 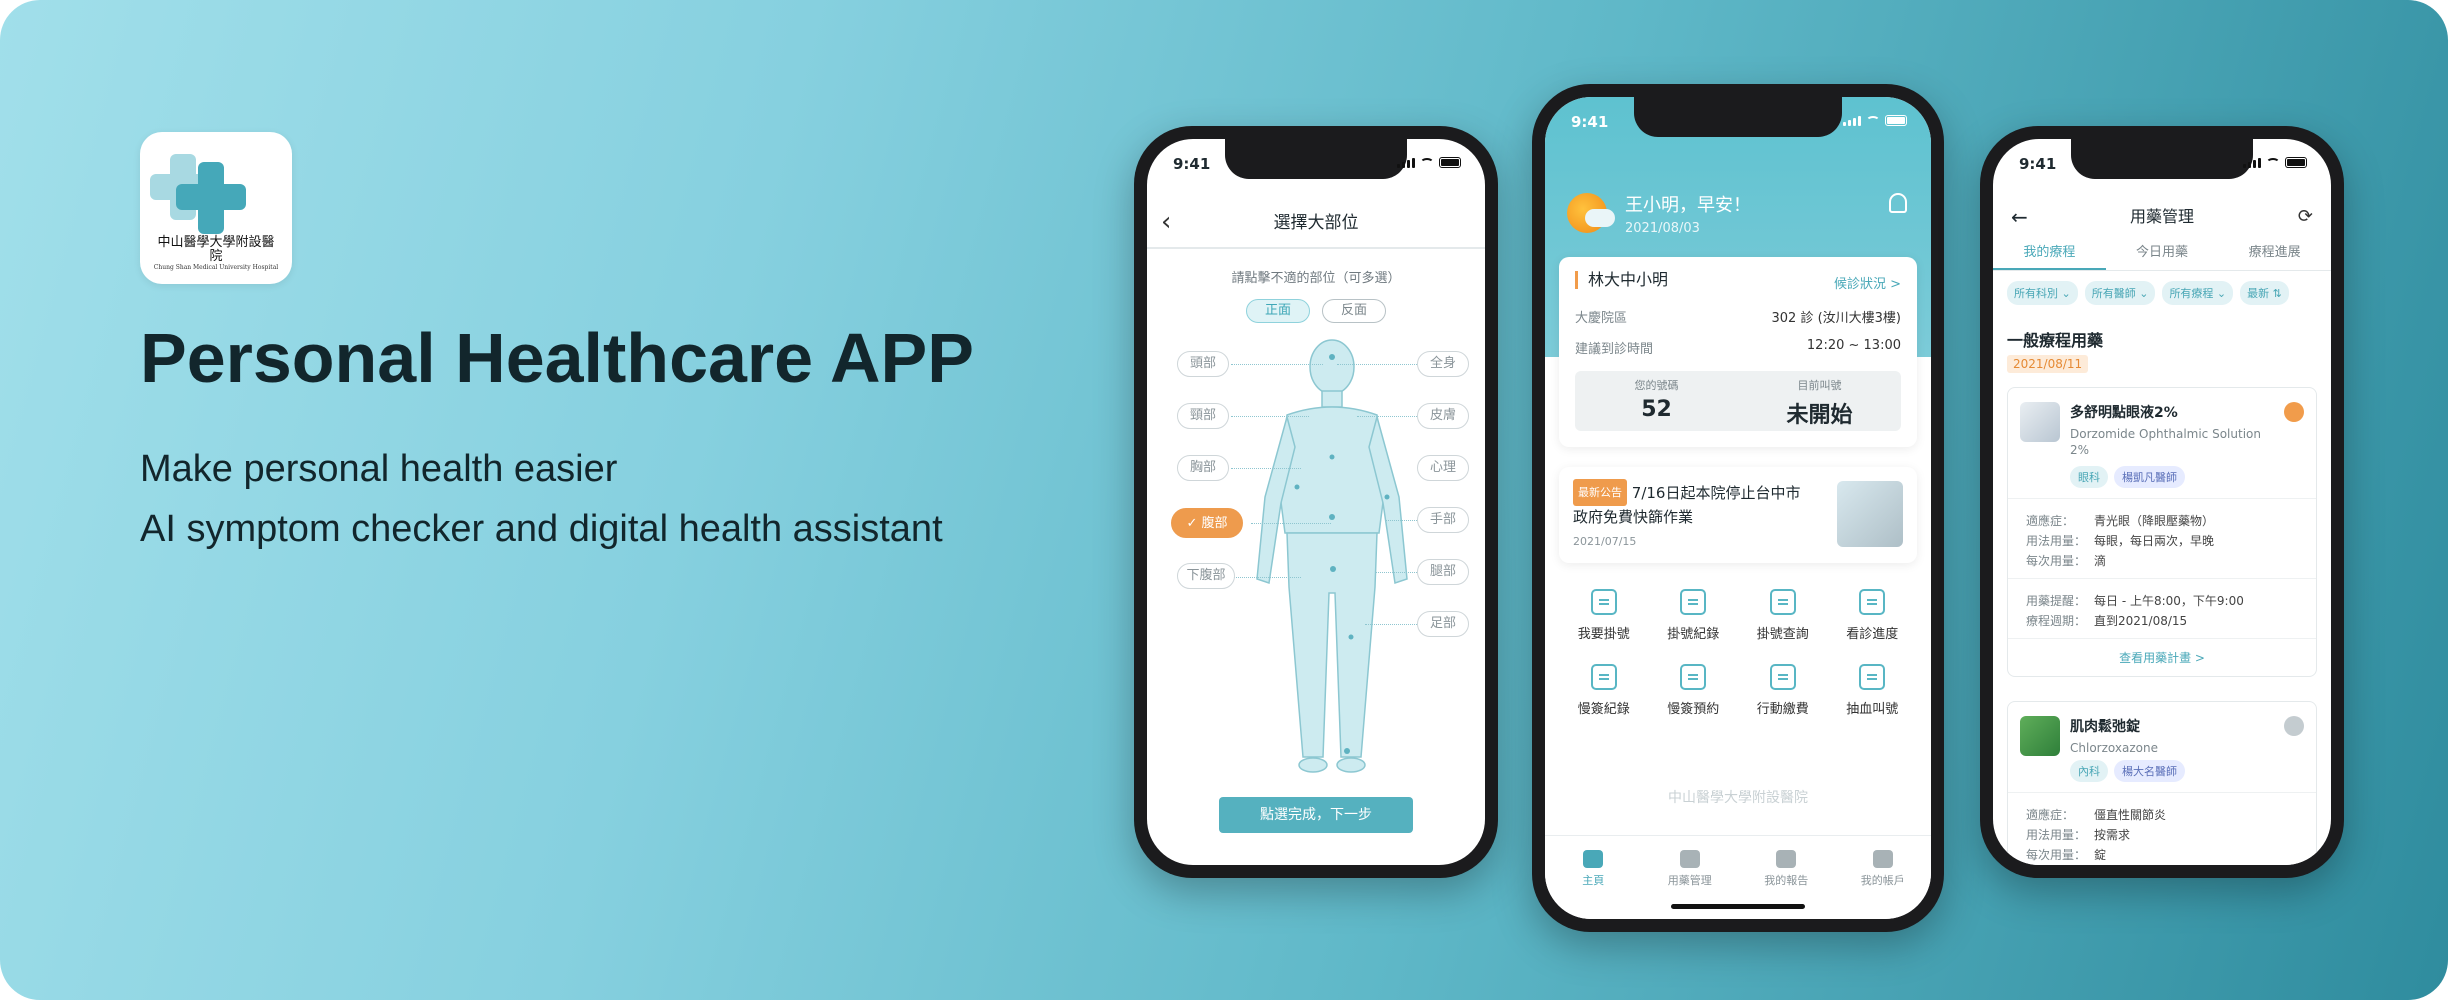 What do you see at coordinates (1443, 364) in the screenshot?
I see `part-whole-body: 全身` at bounding box center [1443, 364].